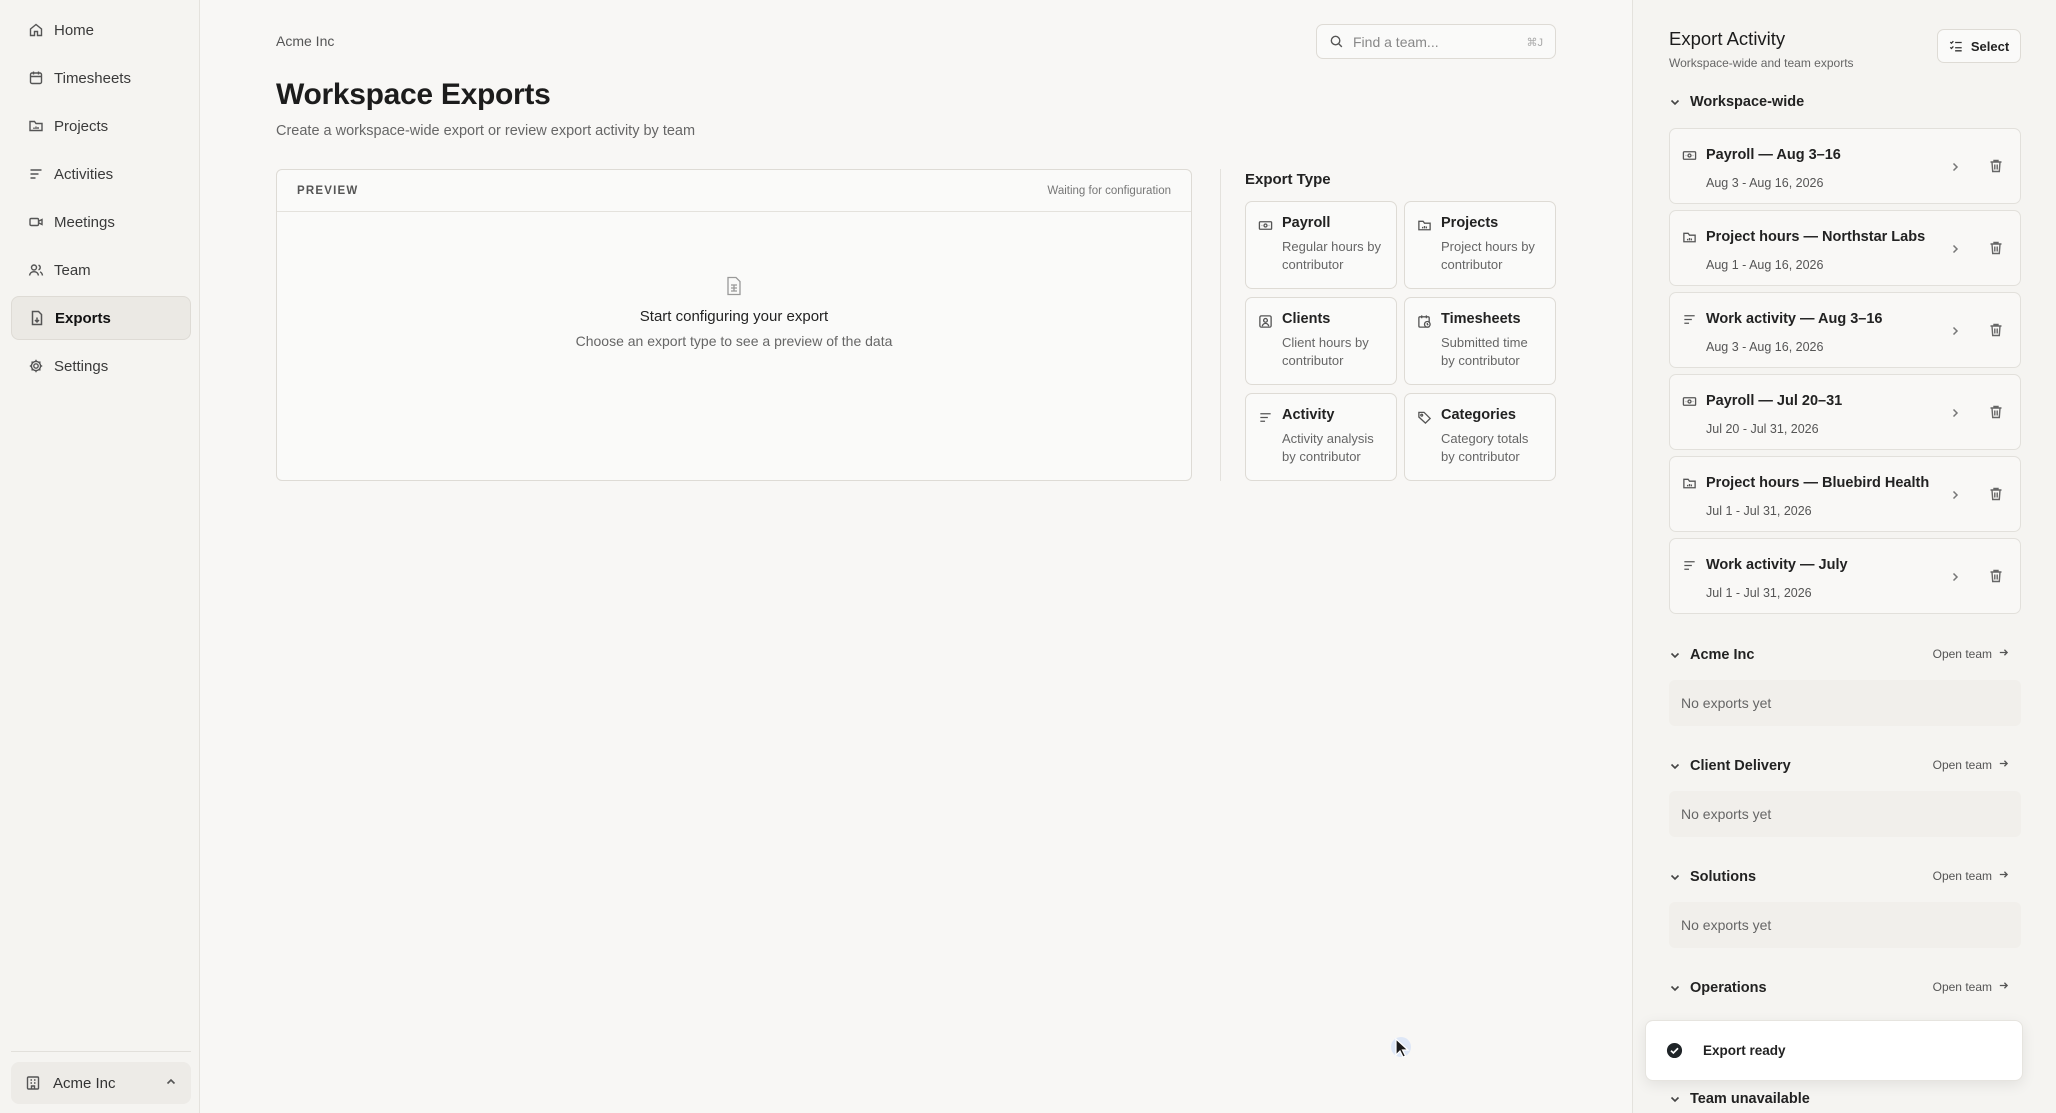 The height and width of the screenshot is (1113, 2056). What do you see at coordinates (36, 366) in the screenshot?
I see `gear-icon` at bounding box center [36, 366].